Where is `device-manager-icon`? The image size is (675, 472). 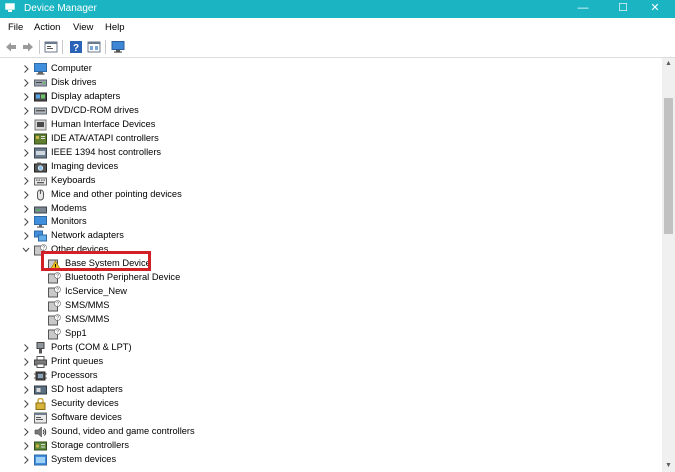 device-manager-icon is located at coordinates (10, 7).